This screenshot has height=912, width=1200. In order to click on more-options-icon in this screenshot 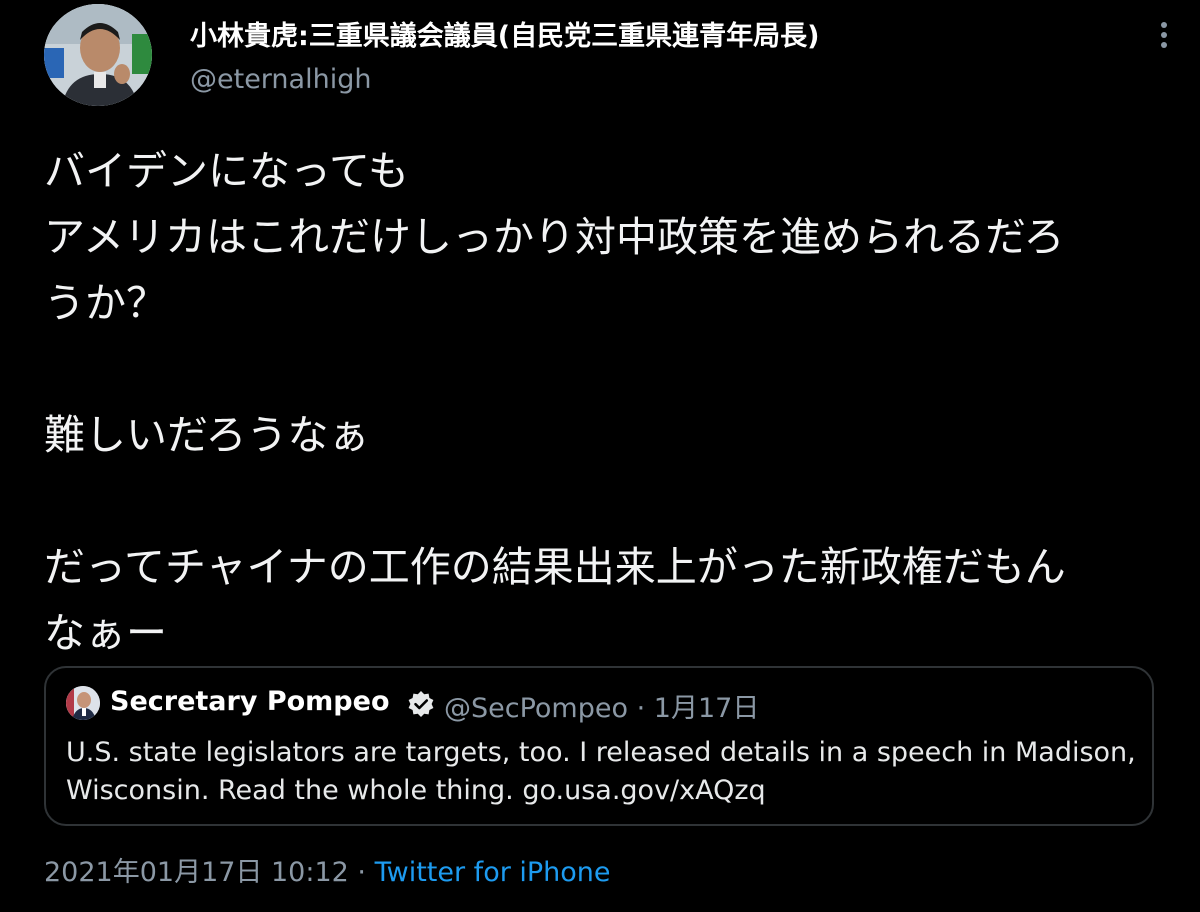, I will do `click(1164, 35)`.